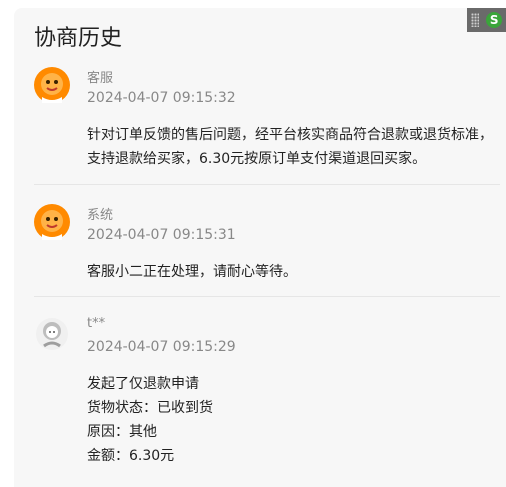 This screenshot has width=506, height=487. What do you see at coordinates (96, 323) in the screenshot?
I see `sender-name: t**` at bounding box center [96, 323].